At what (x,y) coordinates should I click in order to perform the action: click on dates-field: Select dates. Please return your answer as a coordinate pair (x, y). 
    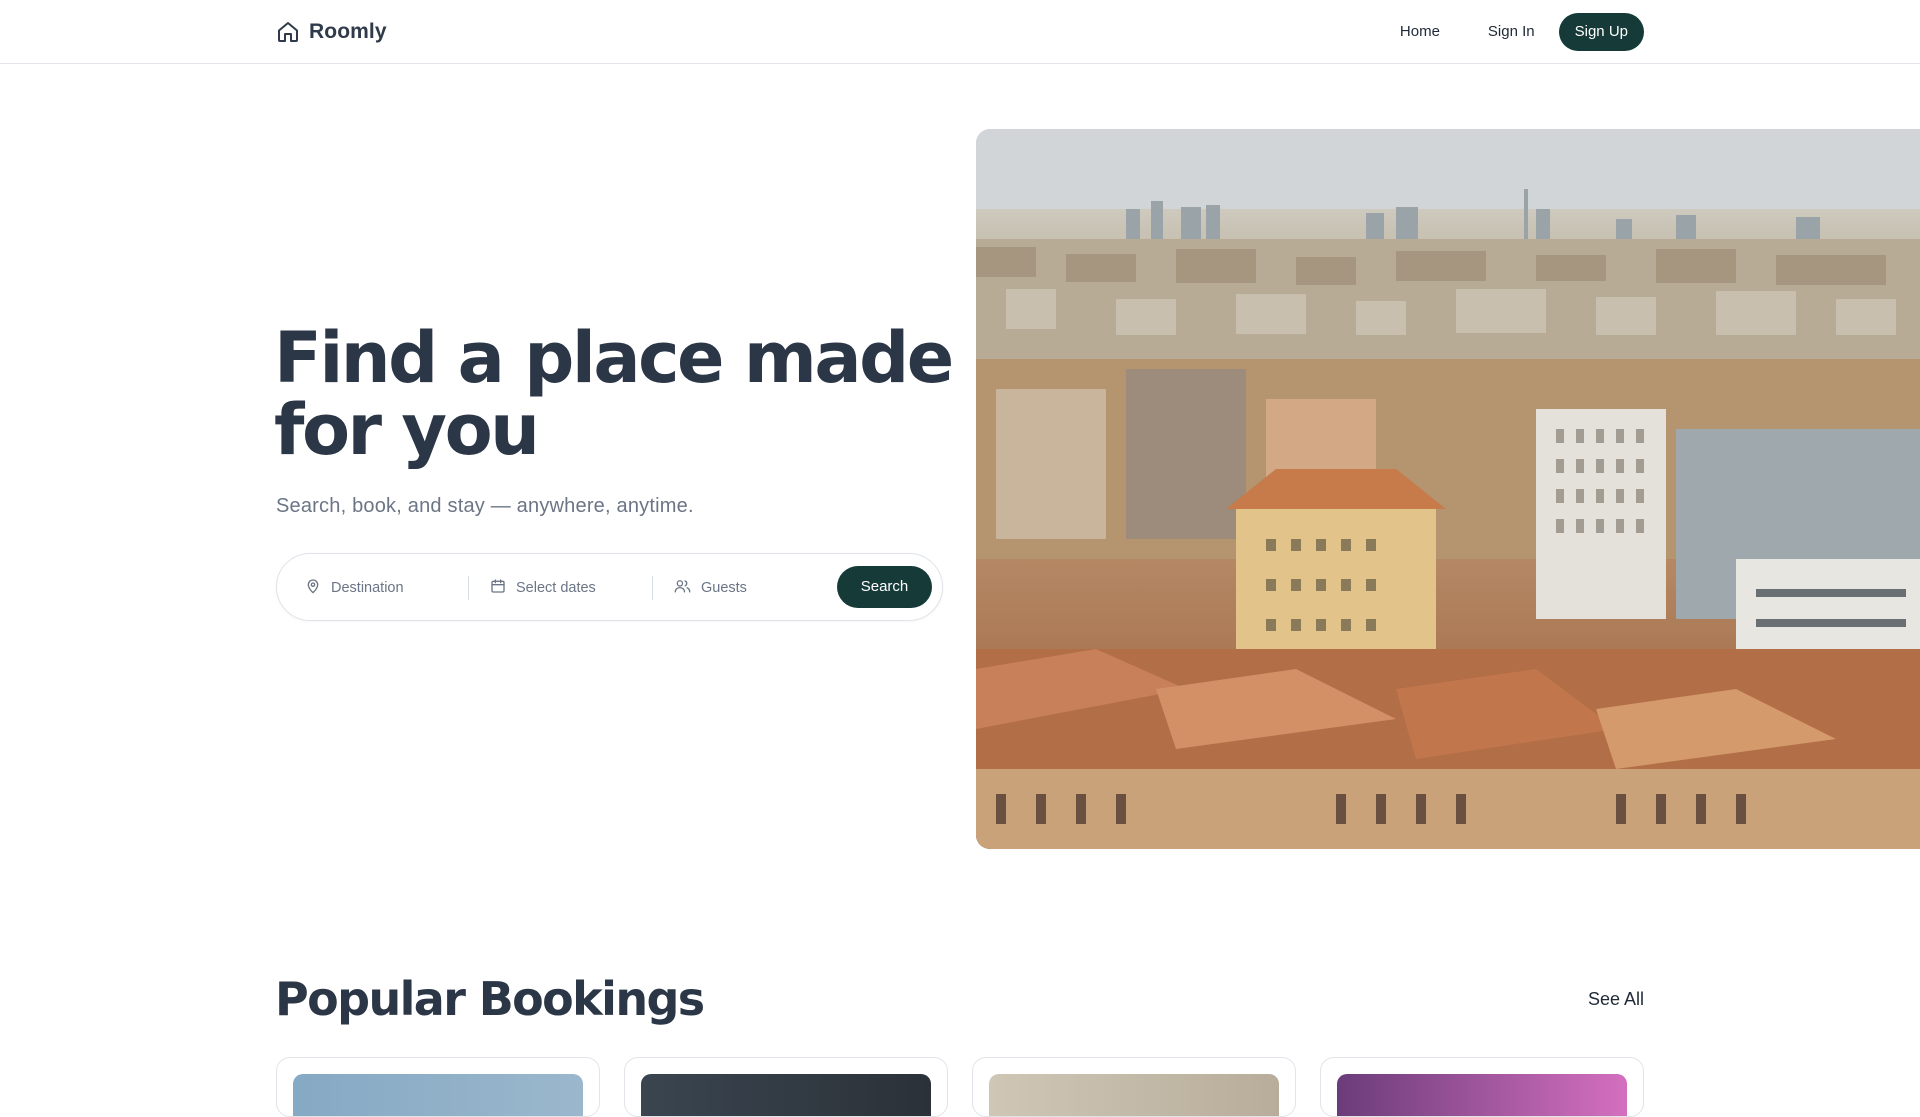
    Looking at the image, I should click on (565, 588).